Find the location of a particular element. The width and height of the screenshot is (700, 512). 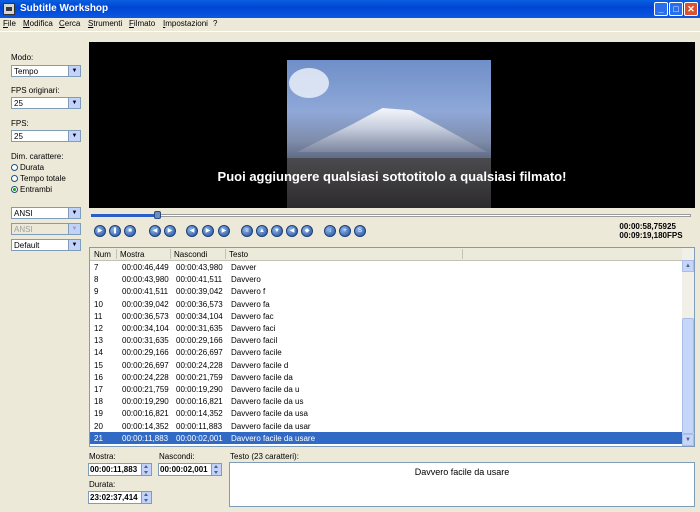

table-row: 9 00:00:41,511 00:00:39,042 Davvero f is located at coordinates (386, 291).